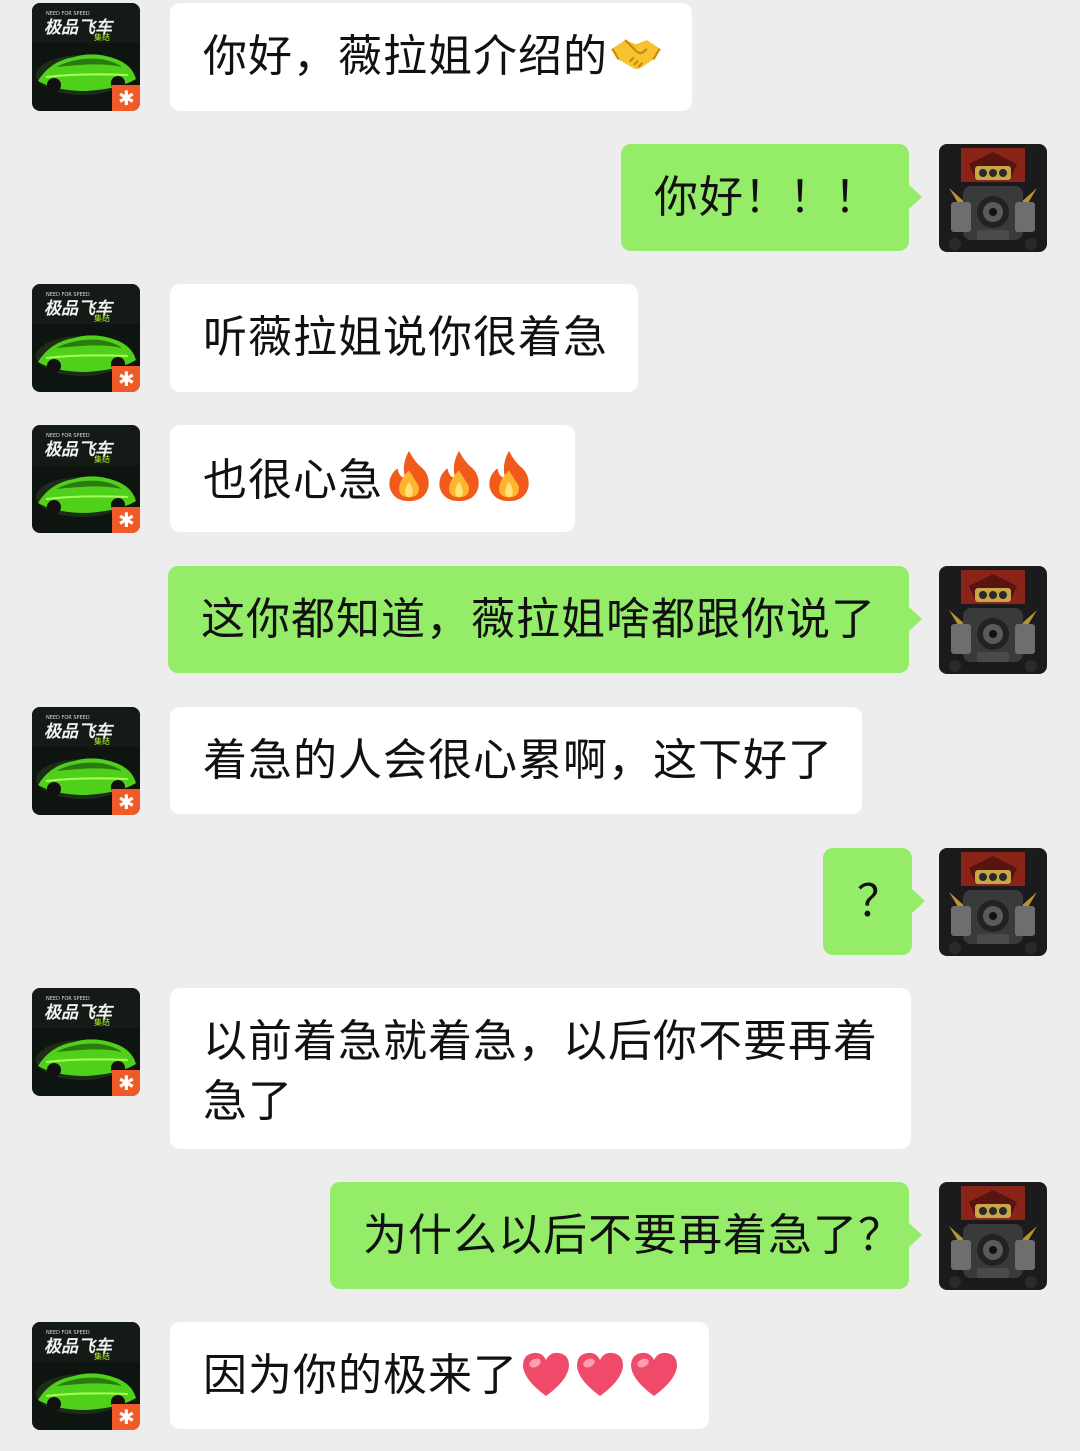 The height and width of the screenshot is (1451, 1080). I want to click on message-text: 以前着急就着急，以后你不要再着急了, so click(540, 1071).